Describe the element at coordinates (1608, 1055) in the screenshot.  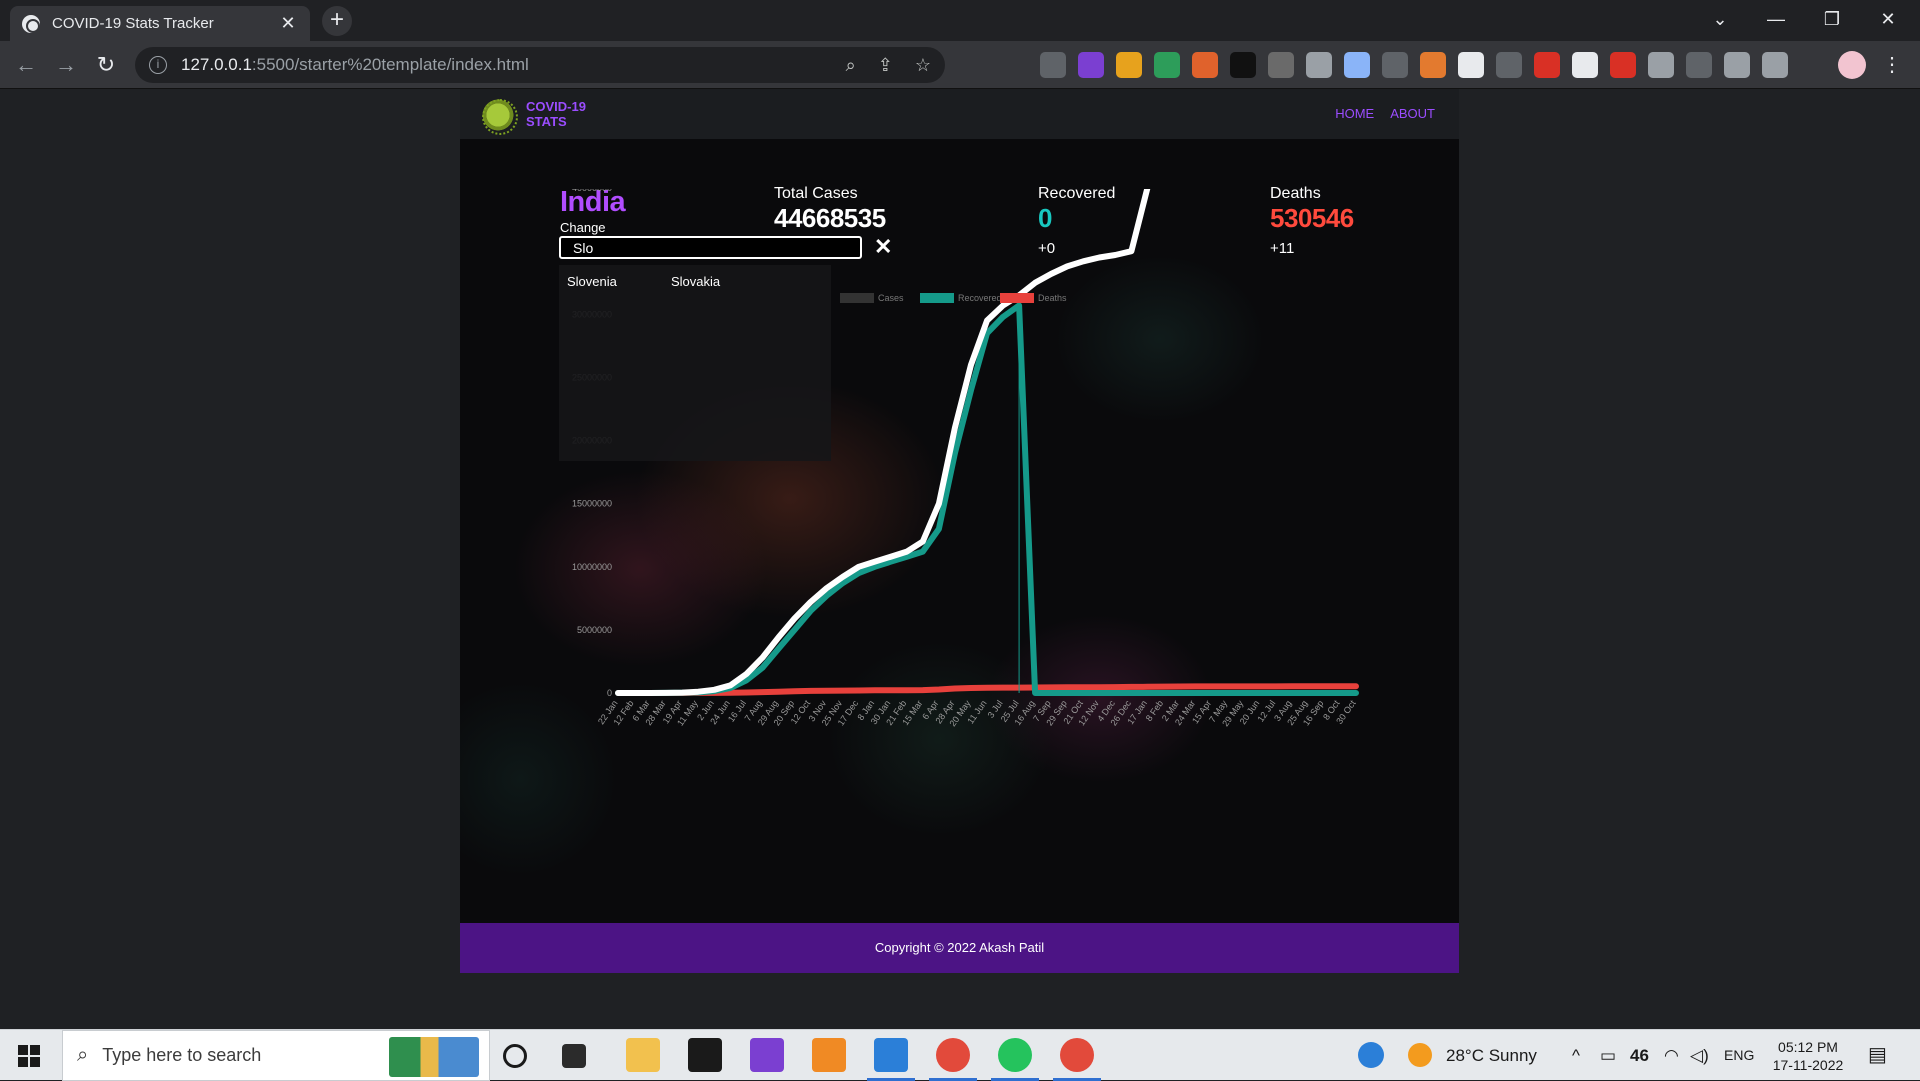
I see `battery-icon: ▭` at that location.